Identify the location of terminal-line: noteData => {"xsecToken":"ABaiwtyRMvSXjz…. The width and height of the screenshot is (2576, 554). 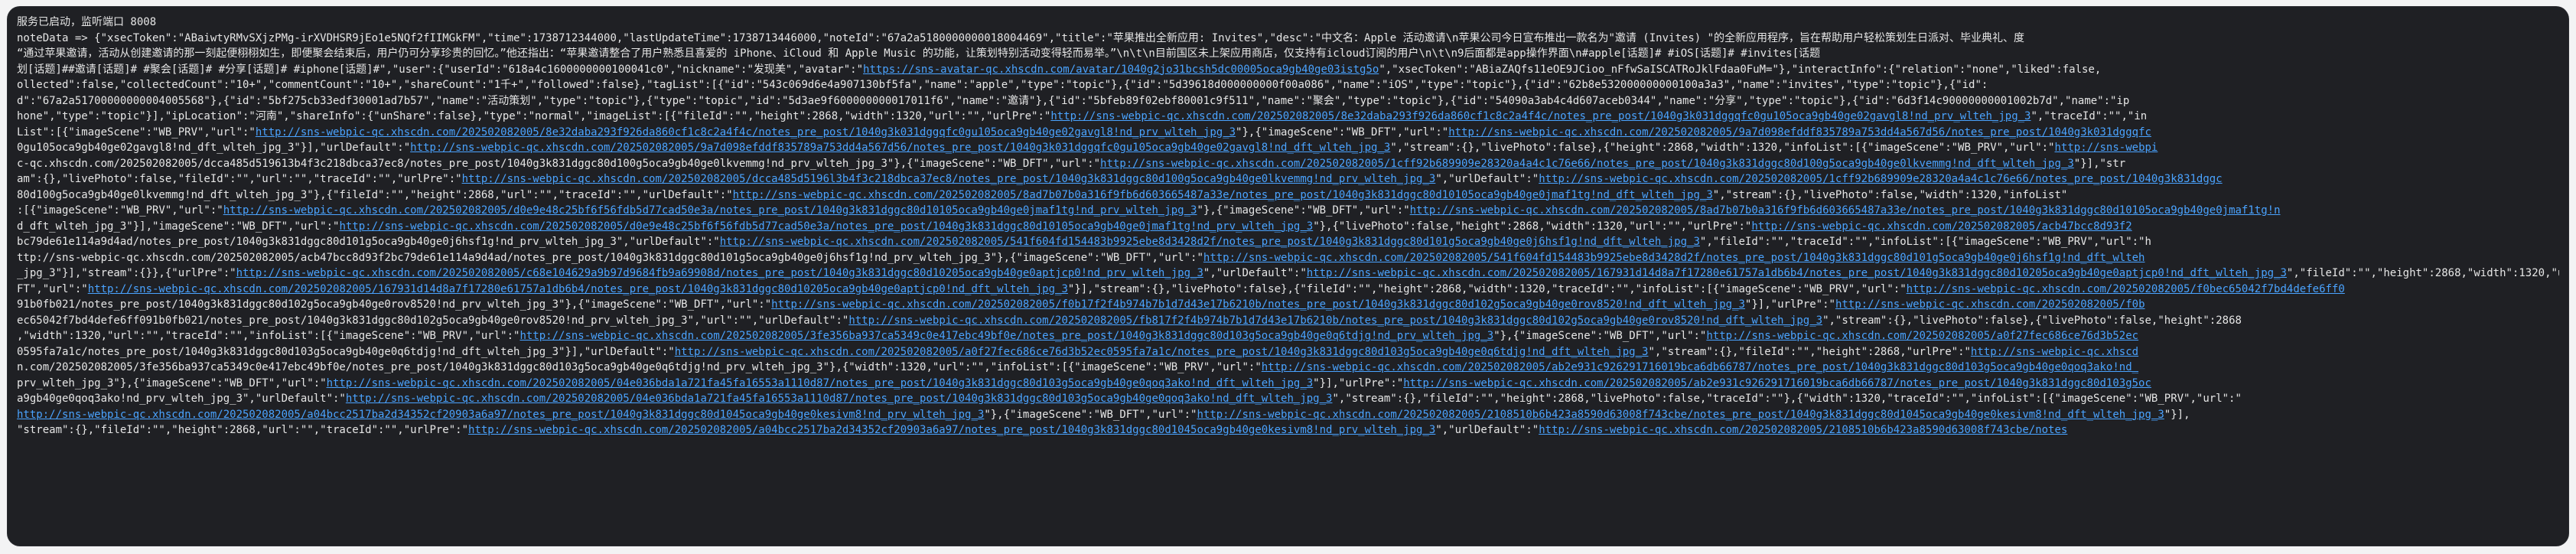
(1021, 37).